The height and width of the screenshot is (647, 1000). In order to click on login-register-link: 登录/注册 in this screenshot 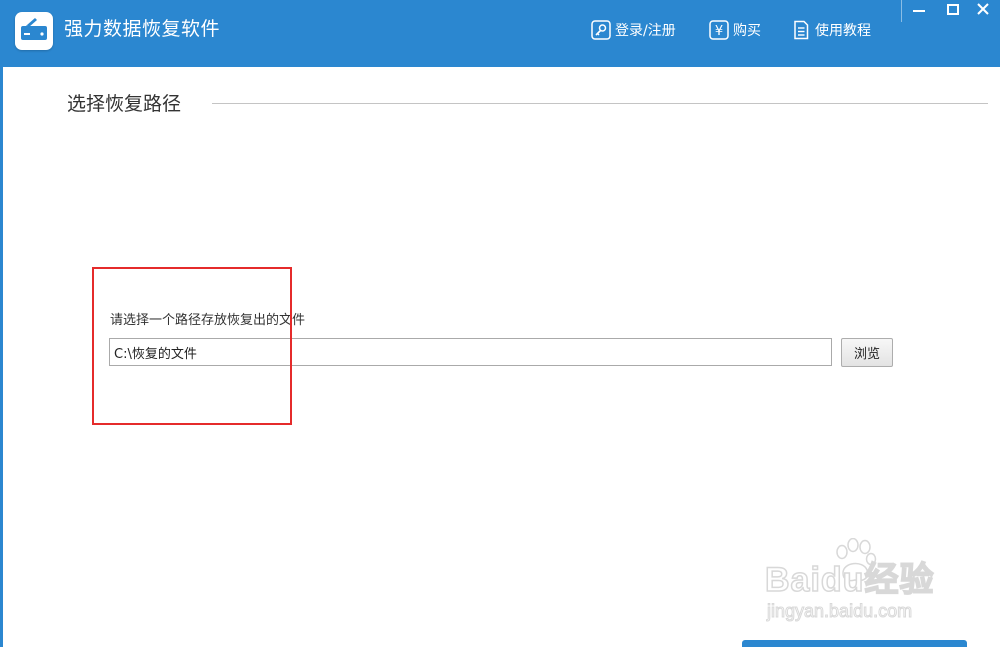, I will do `click(633, 30)`.